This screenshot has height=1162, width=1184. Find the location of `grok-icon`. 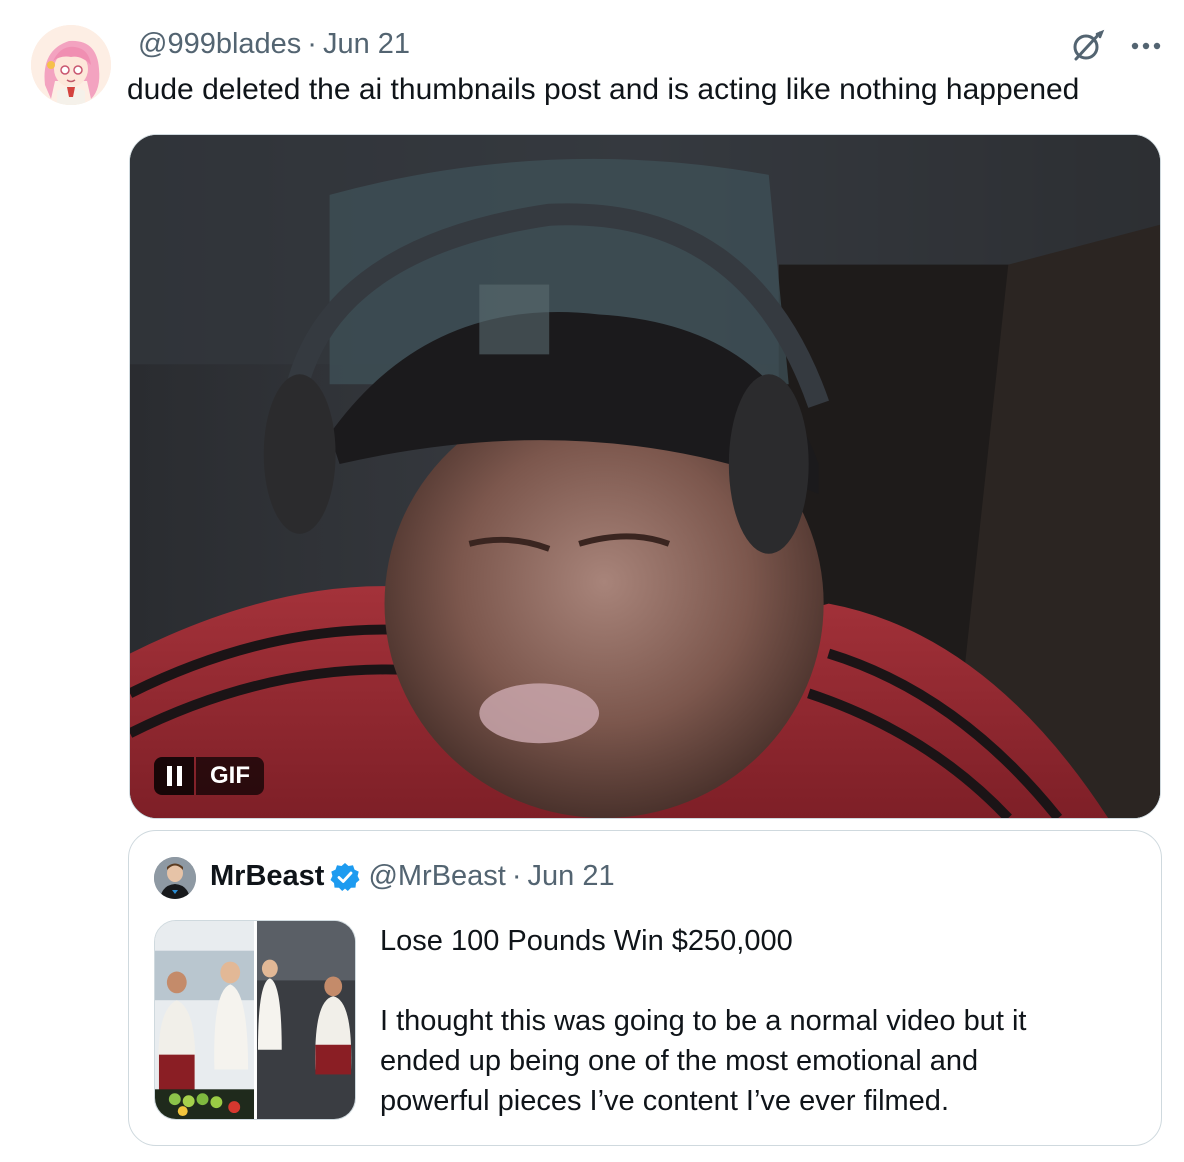

grok-icon is located at coordinates (1088, 46).